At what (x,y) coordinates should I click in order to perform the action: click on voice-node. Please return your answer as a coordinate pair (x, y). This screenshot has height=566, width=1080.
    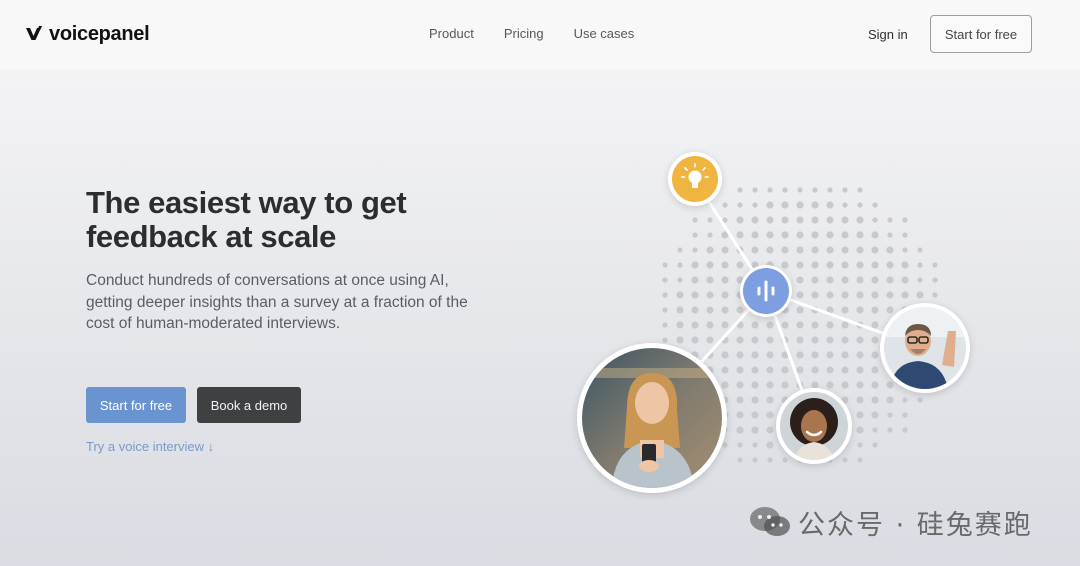
    Looking at the image, I should click on (766, 291).